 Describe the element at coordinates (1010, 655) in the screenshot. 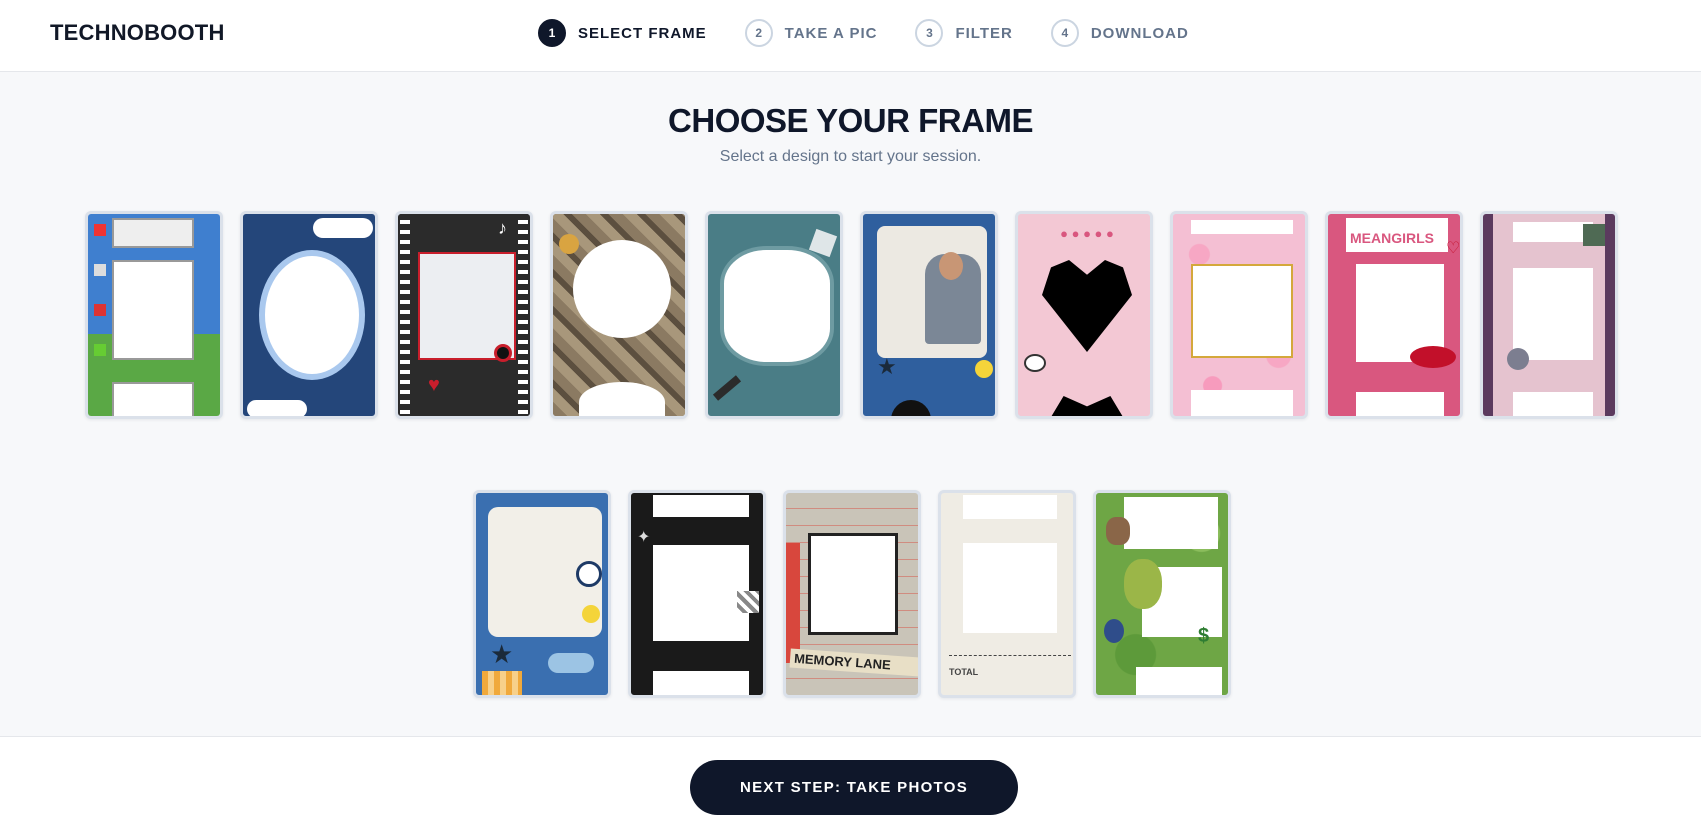

I see `receipt-divider` at that location.